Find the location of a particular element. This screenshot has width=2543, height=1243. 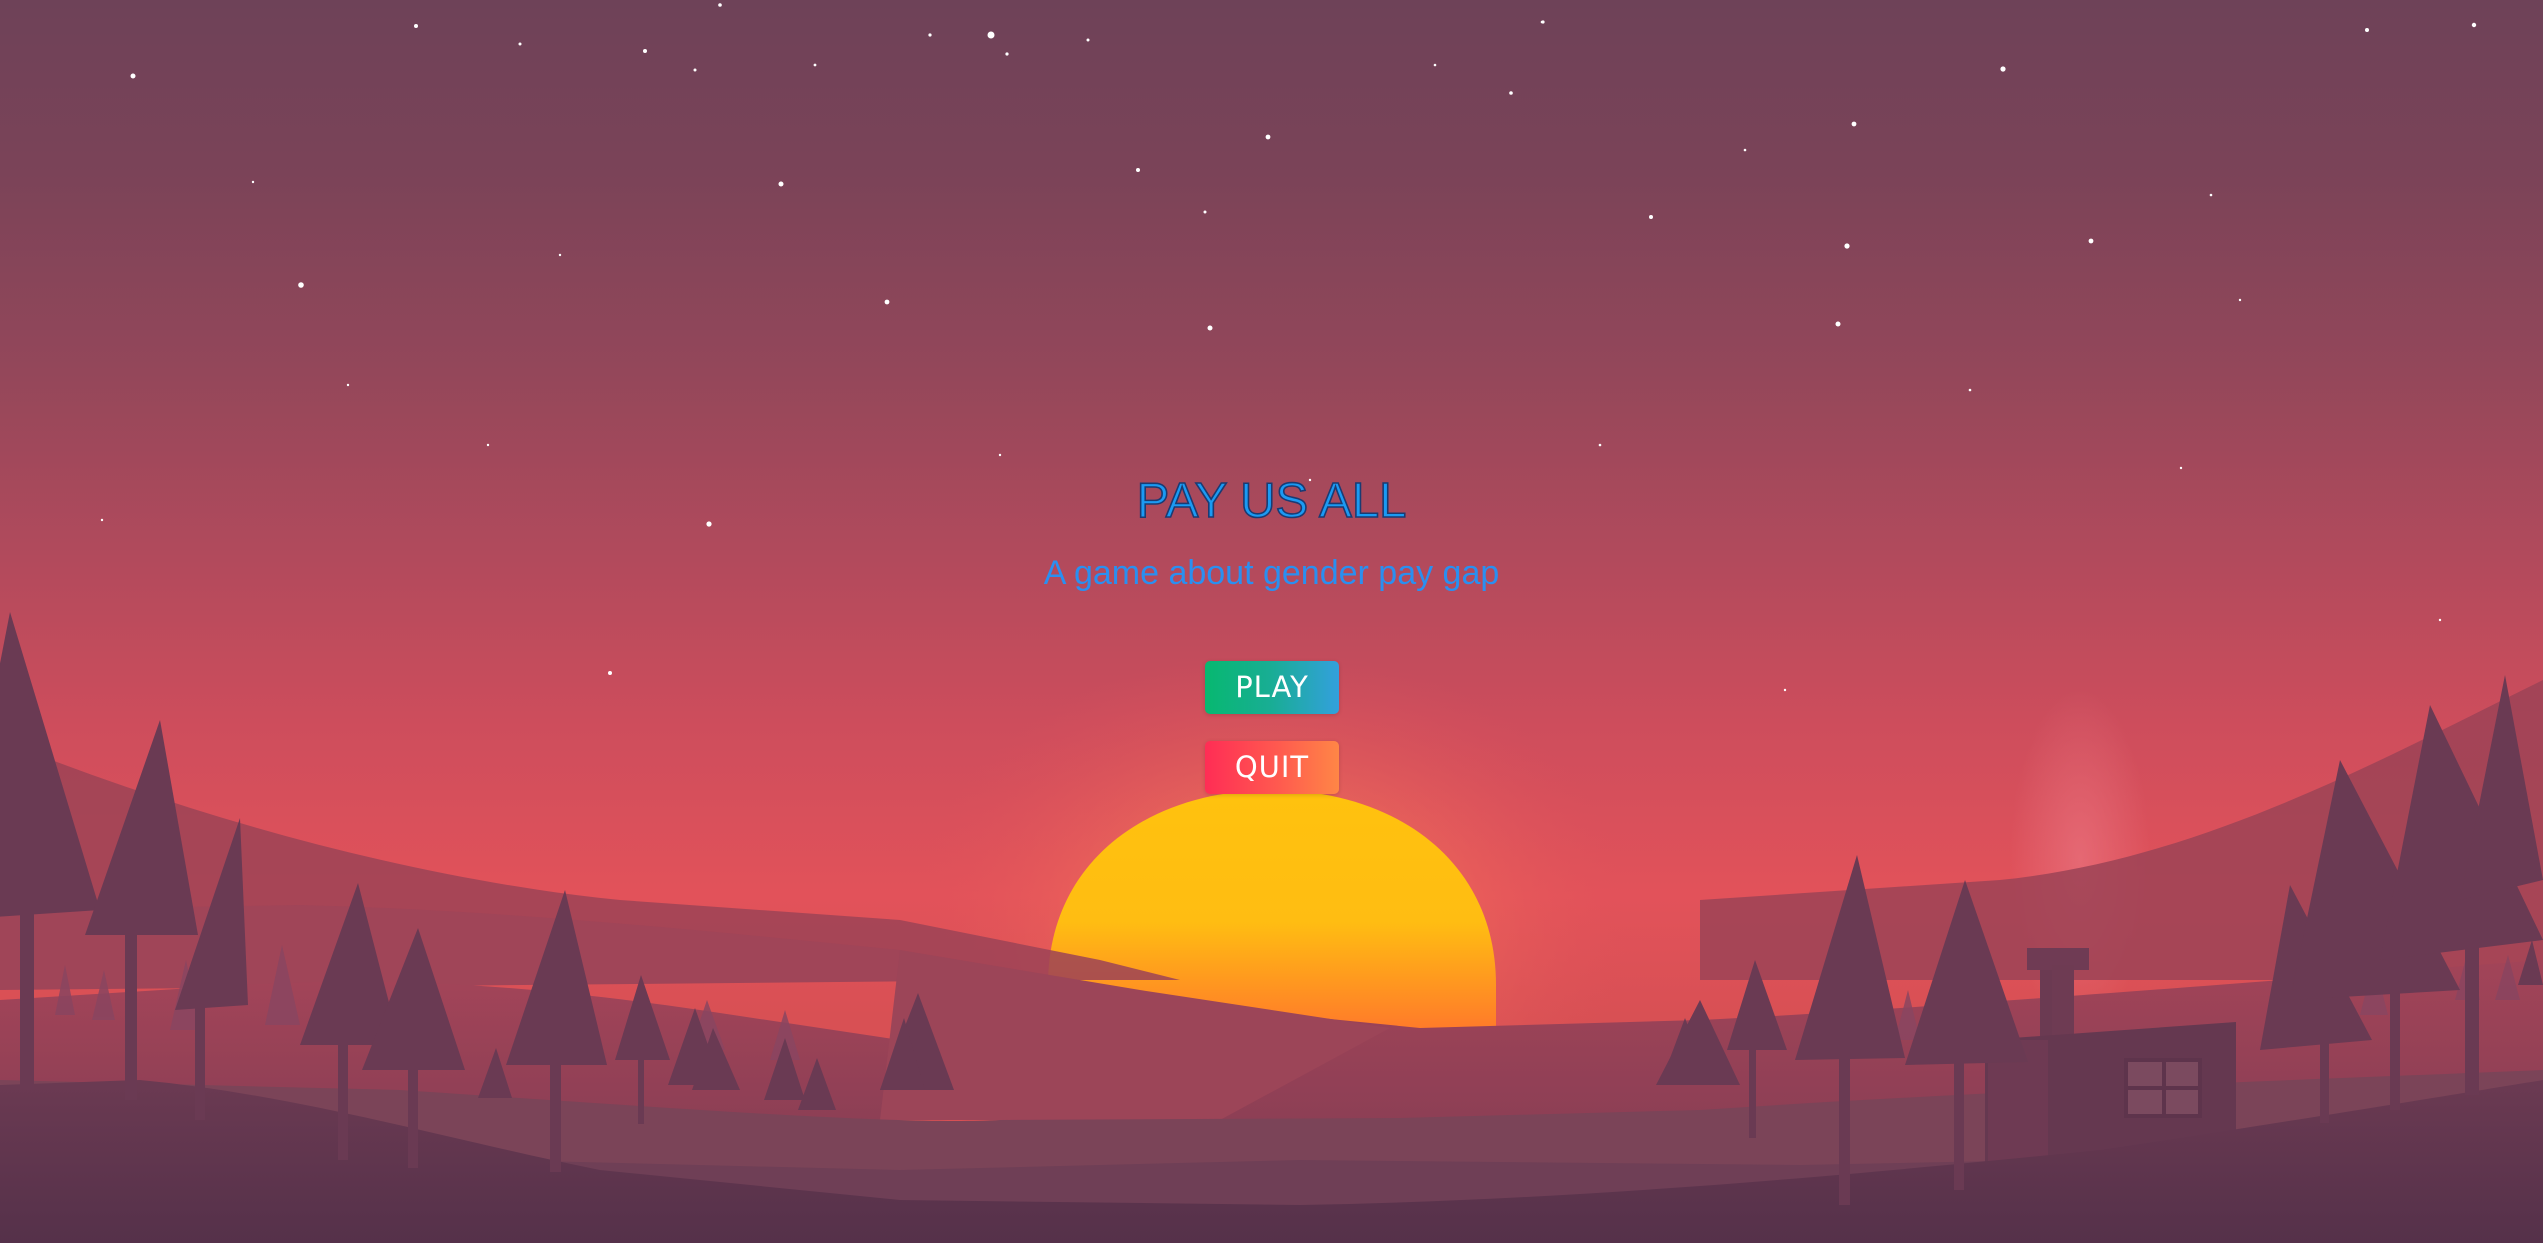

game-title: PAY US ALL is located at coordinates (1271, 501).